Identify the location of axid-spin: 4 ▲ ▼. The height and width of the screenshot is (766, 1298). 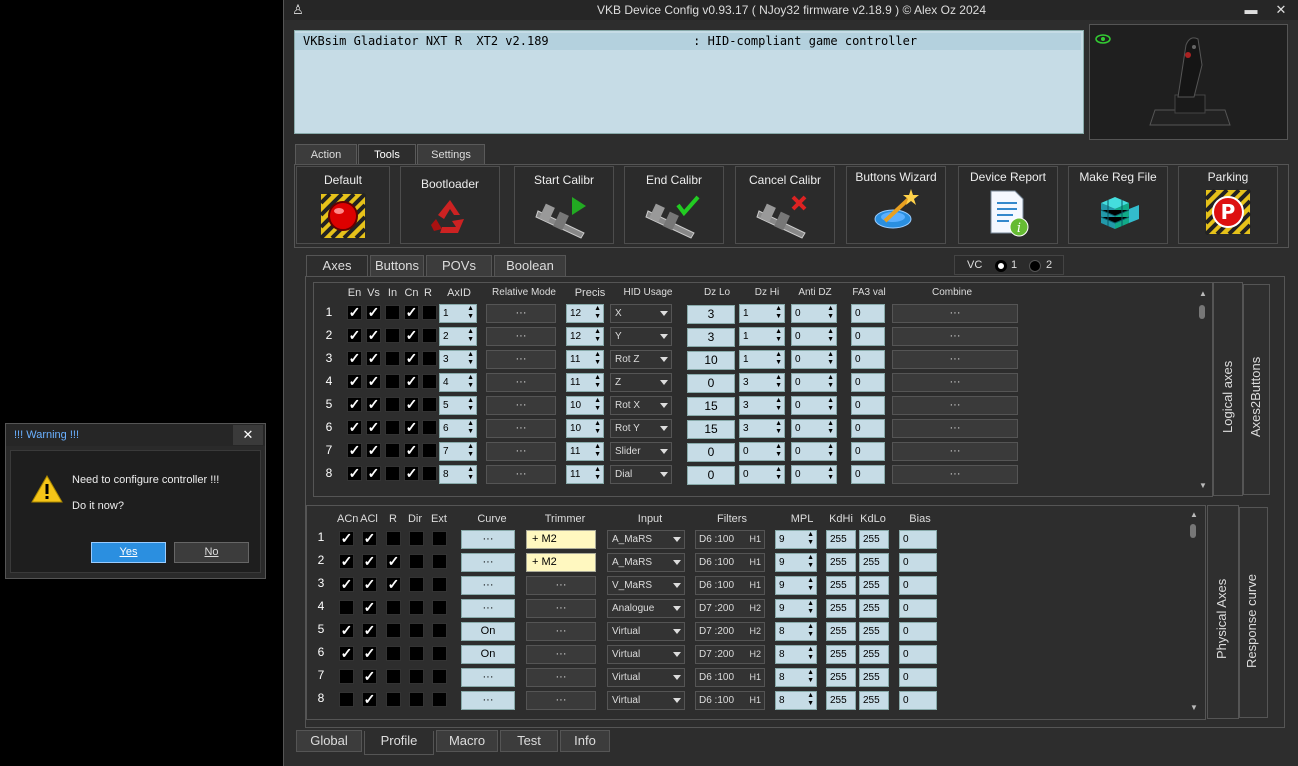
(458, 382).